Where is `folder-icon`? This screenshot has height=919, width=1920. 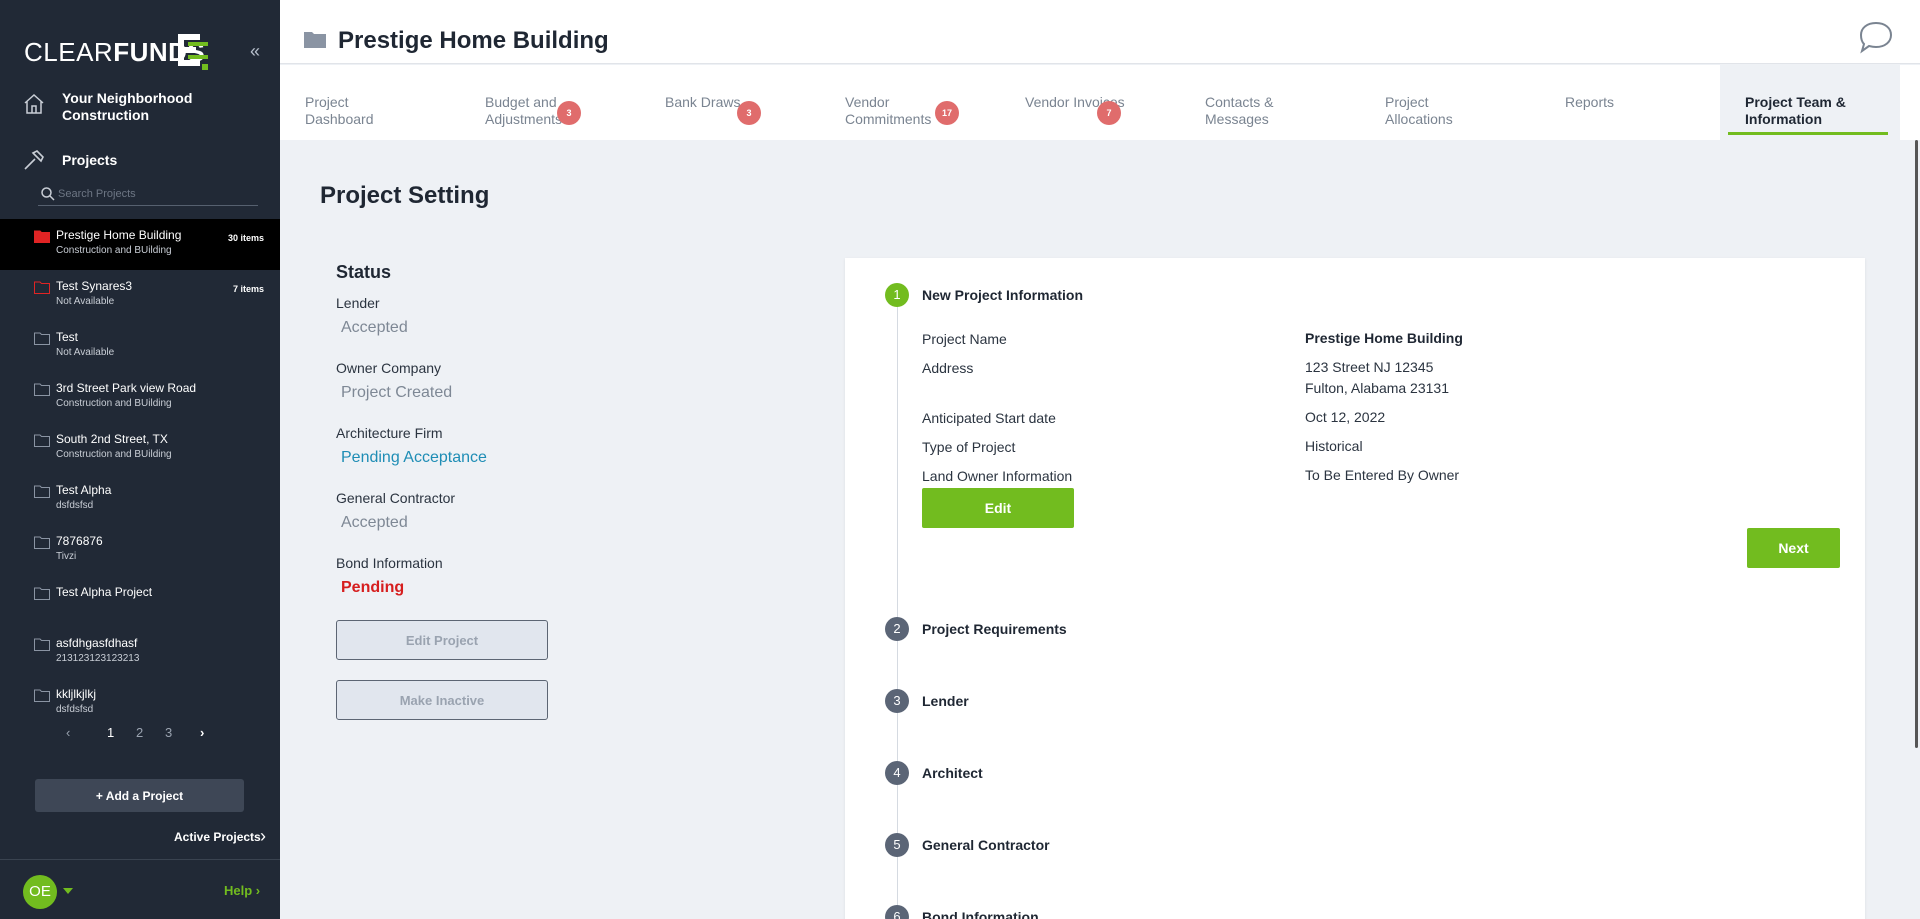
folder-icon is located at coordinates (42, 236).